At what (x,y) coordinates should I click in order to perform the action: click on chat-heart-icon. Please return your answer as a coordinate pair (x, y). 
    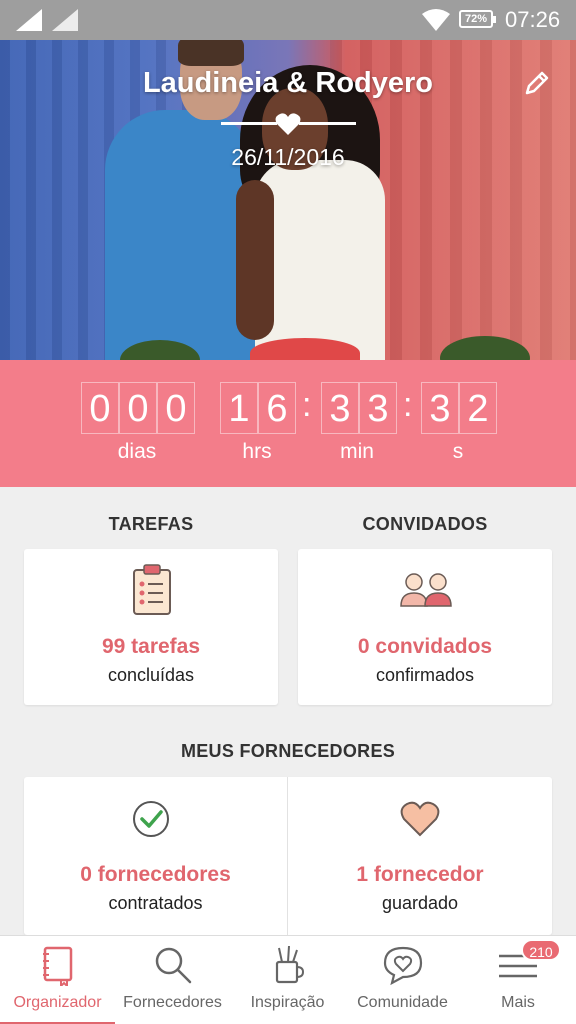
    Looking at the image, I should click on (402, 966).